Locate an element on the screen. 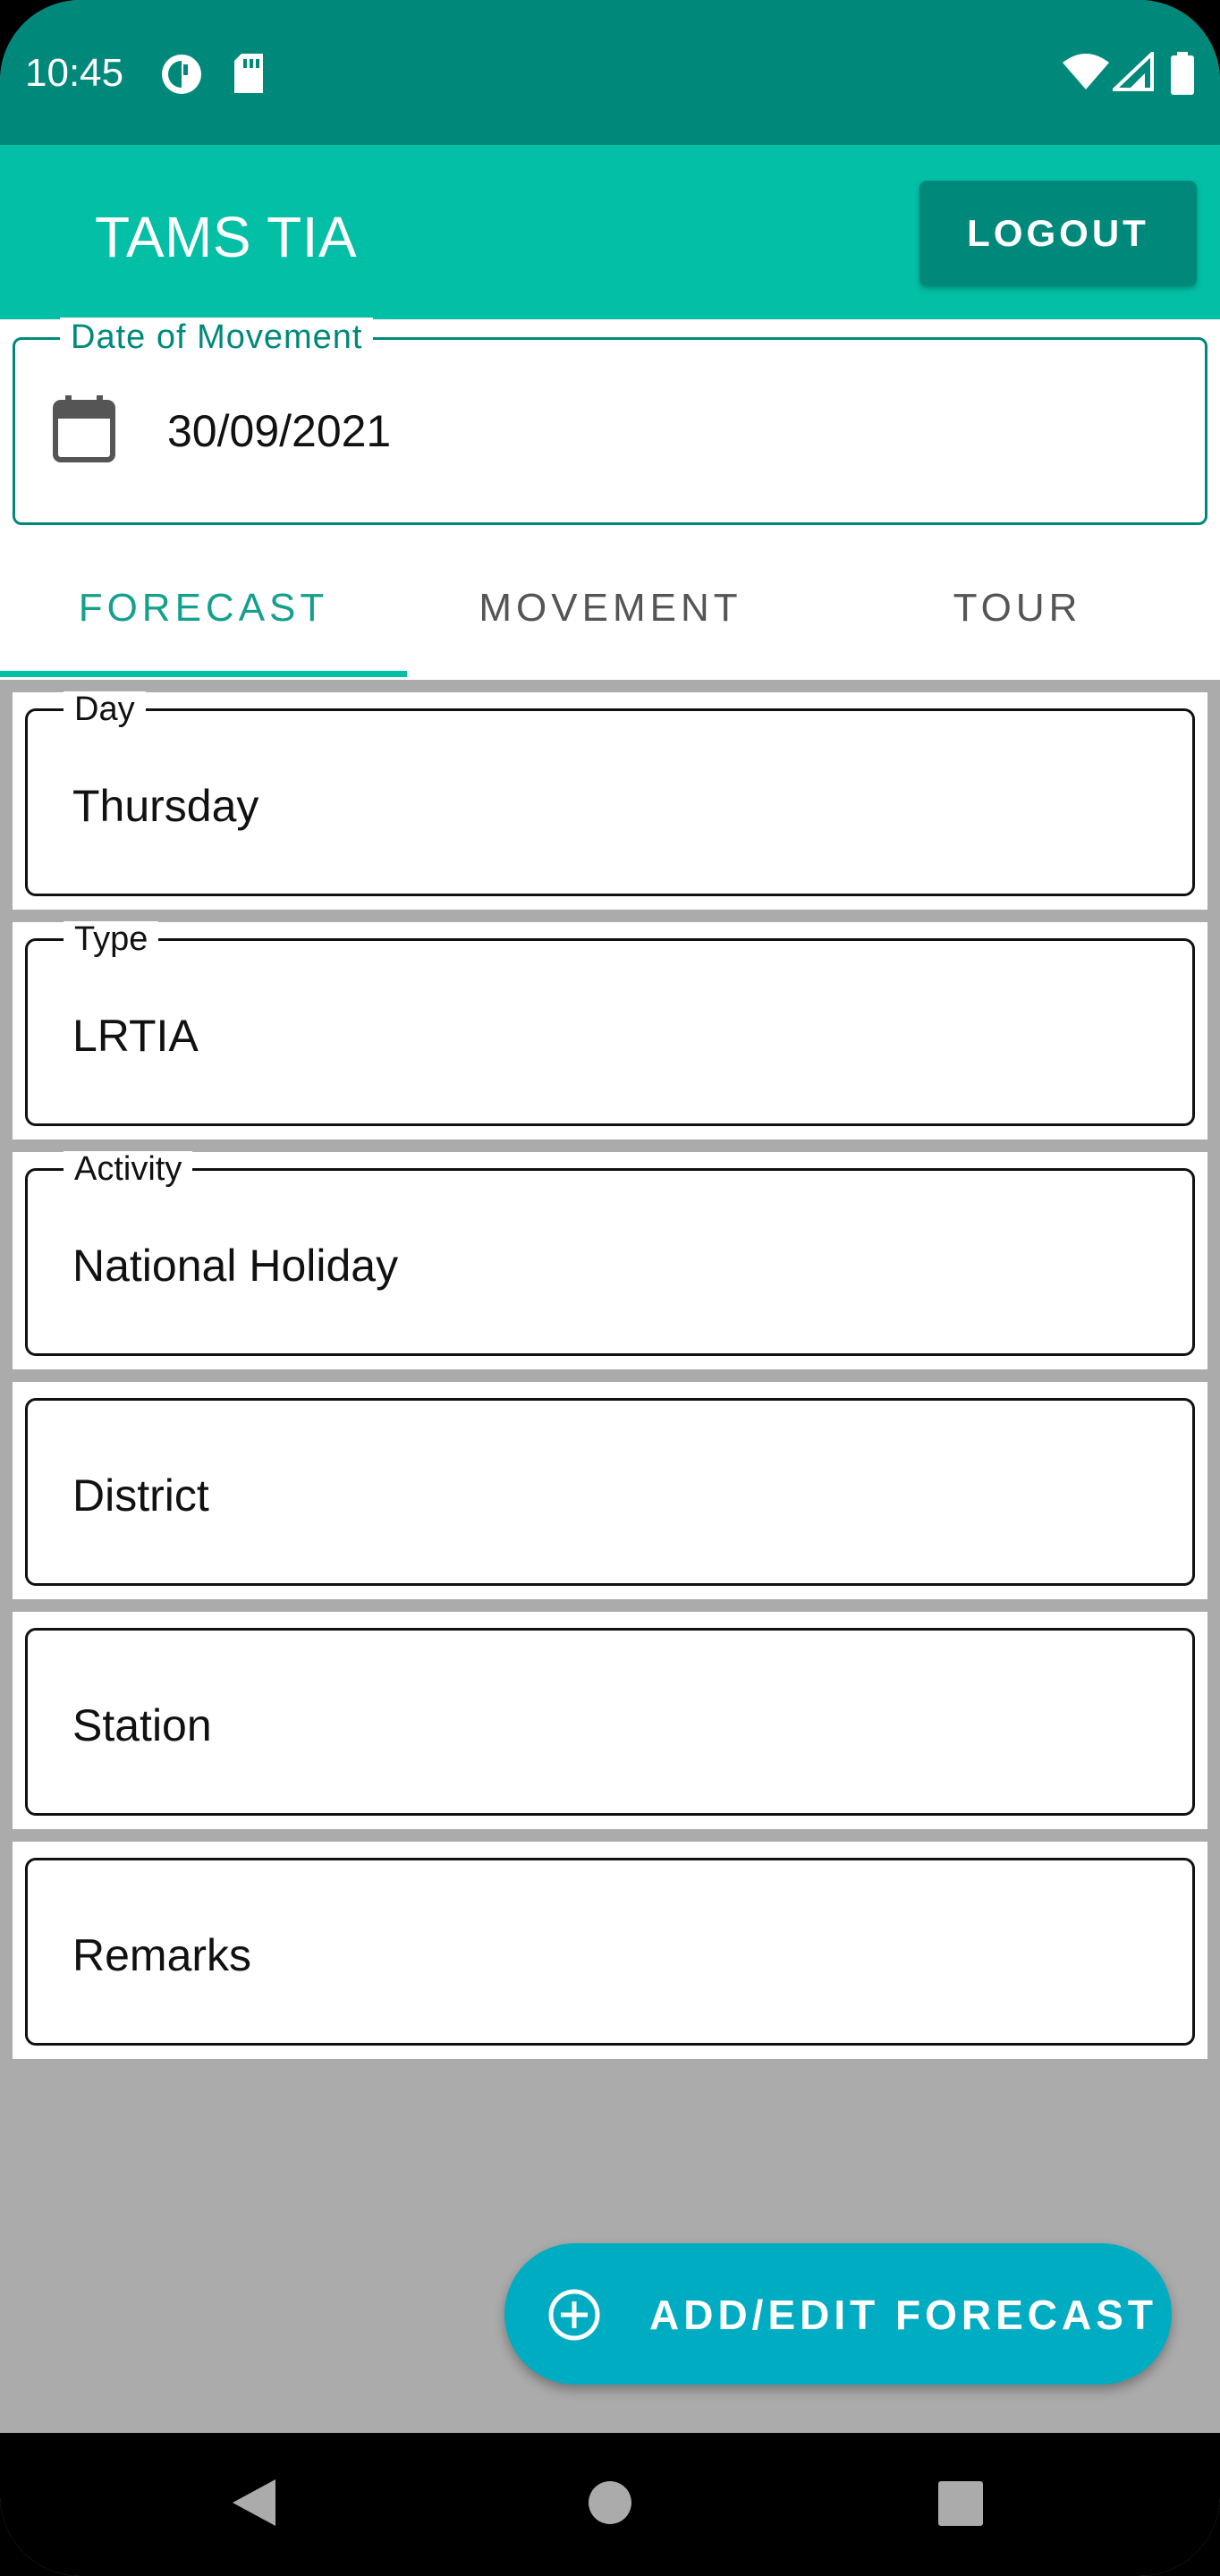 This screenshot has height=2576, width=1220. app-bar: TAMS TIA LOGOUT is located at coordinates (610, 232).